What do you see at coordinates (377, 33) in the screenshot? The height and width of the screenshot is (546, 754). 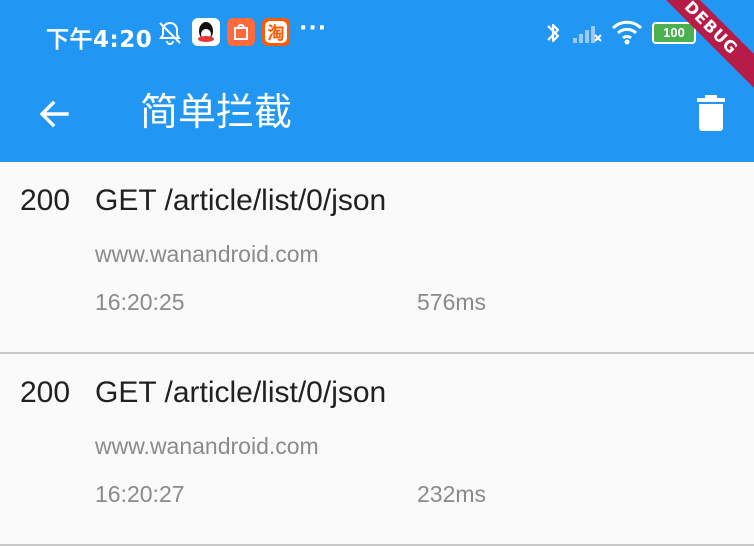 I see `status-bar: 下午4:20 淘 ··· 100` at bounding box center [377, 33].